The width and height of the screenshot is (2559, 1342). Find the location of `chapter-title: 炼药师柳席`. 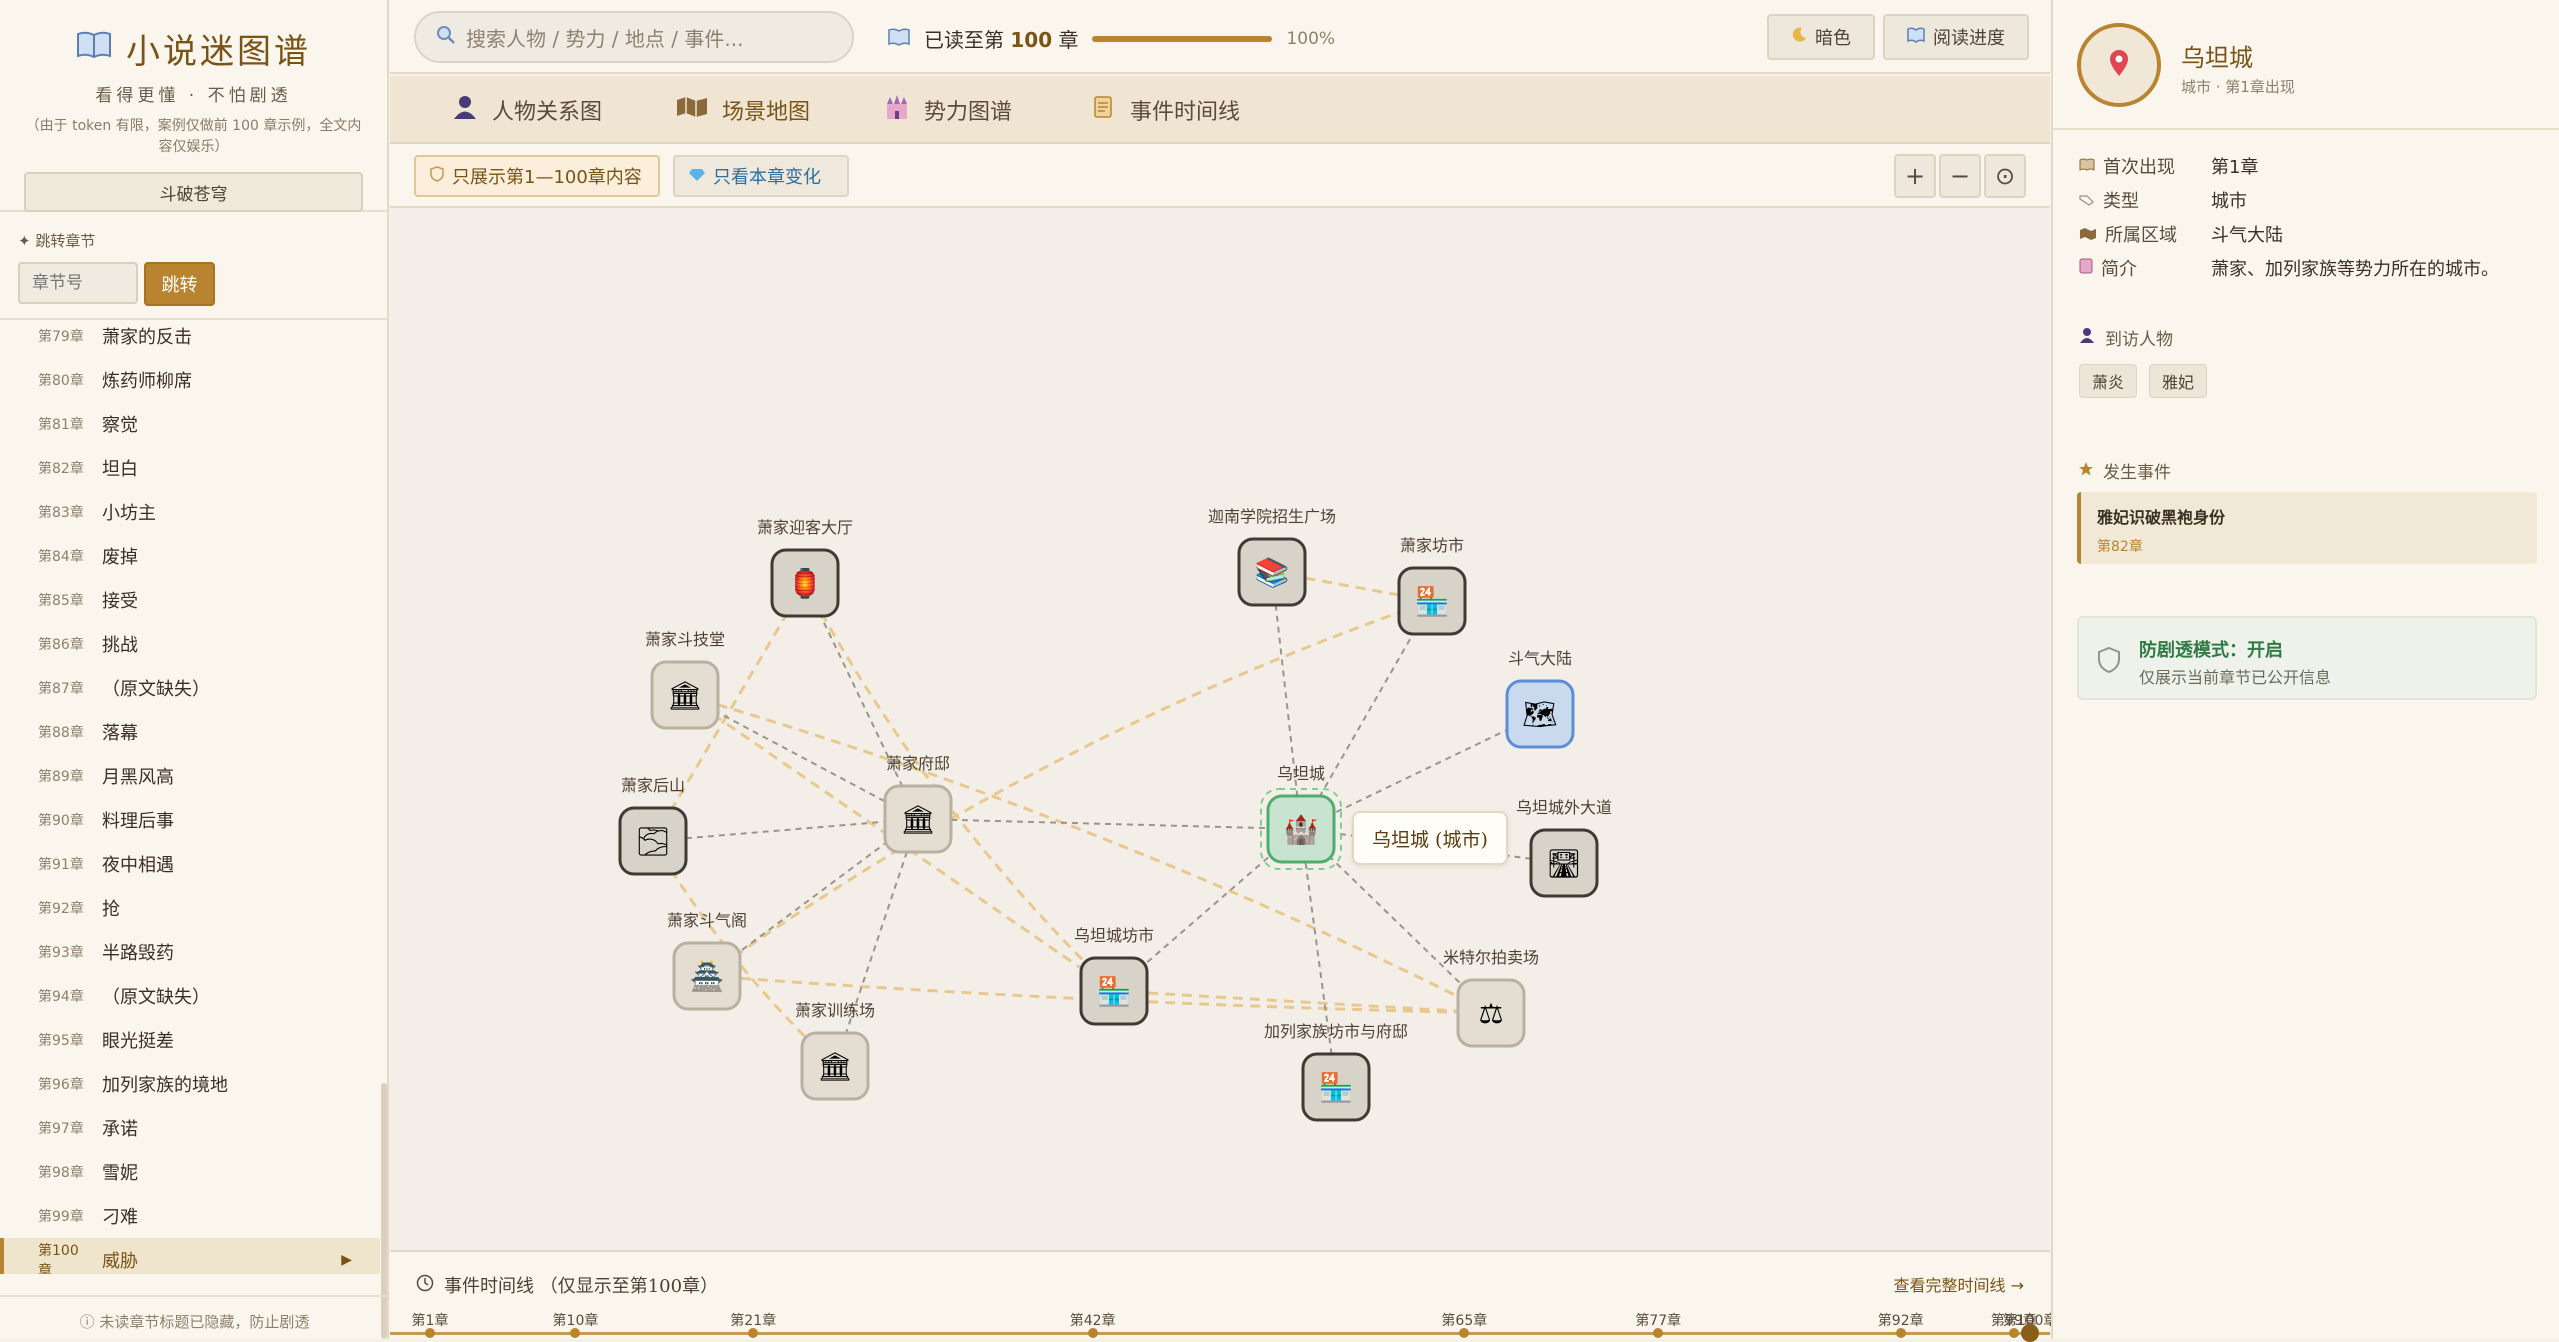

chapter-title: 炼药师柳席 is located at coordinates (147, 381).